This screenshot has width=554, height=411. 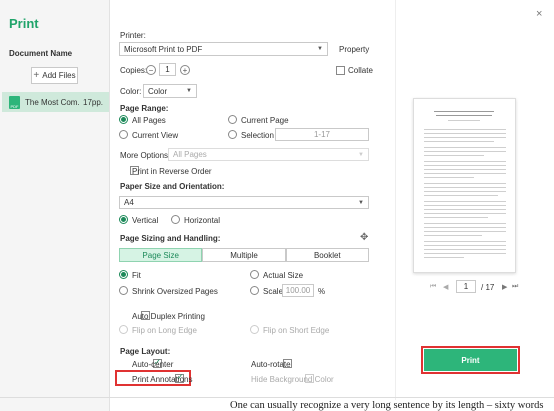 What do you see at coordinates (232, 134) in the screenshot?
I see `selection-radio` at bounding box center [232, 134].